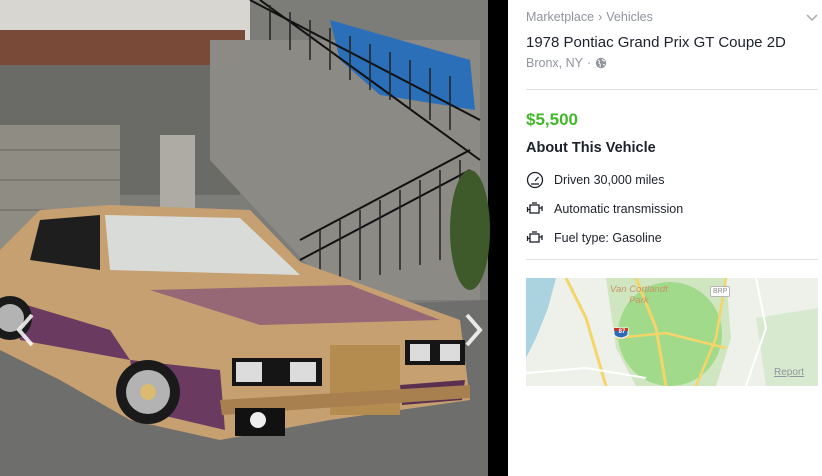 Image resolution: width=822 pixels, height=476 pixels. Describe the element at coordinates (554, 63) in the screenshot. I see `location-text: Bronx, NY` at that location.